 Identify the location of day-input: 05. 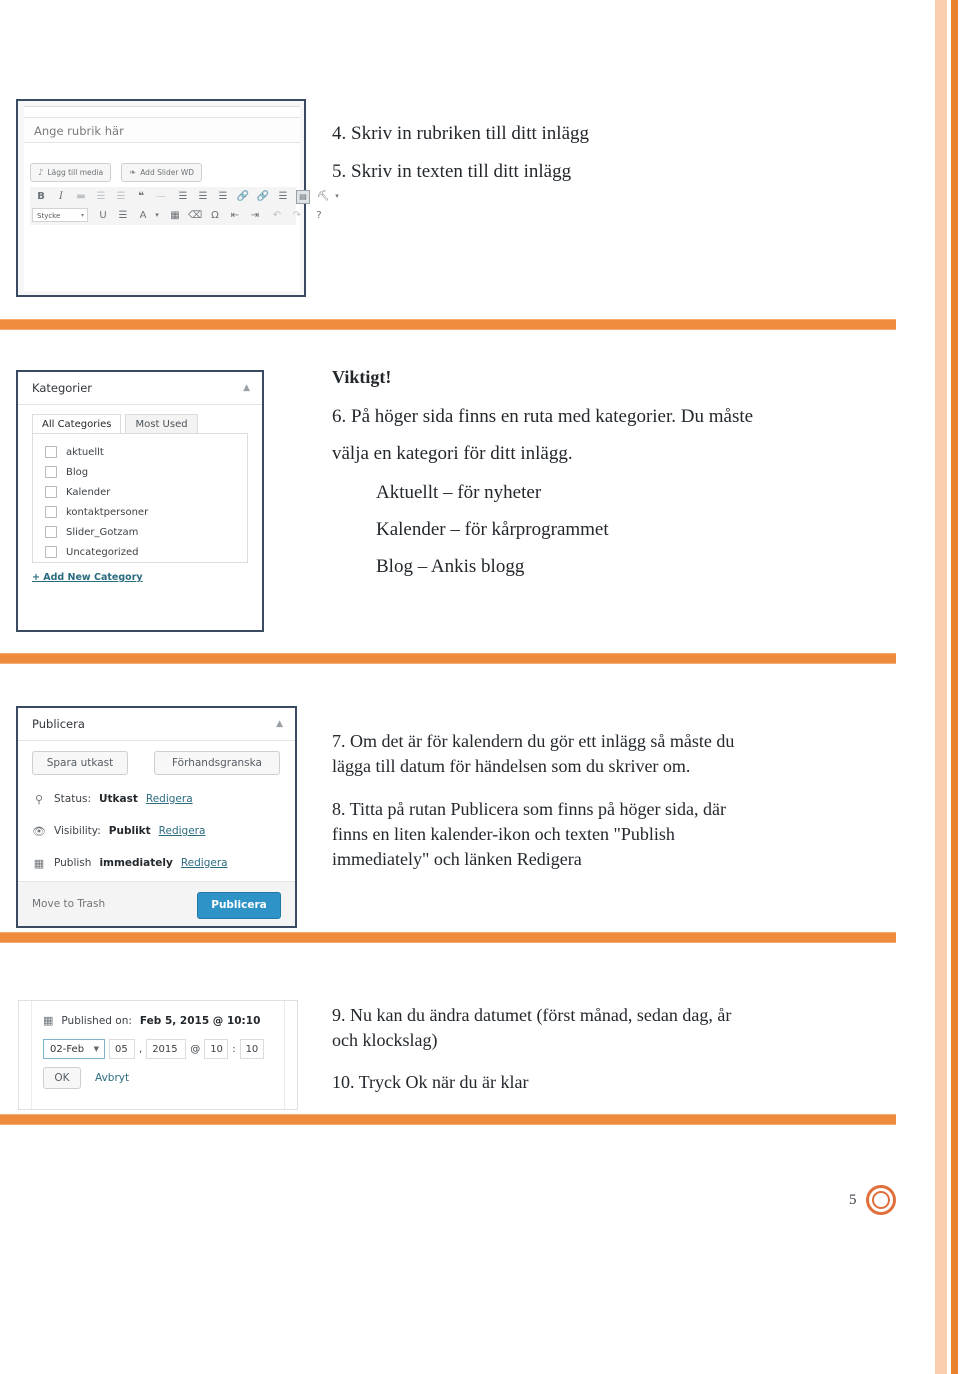
(122, 1049).